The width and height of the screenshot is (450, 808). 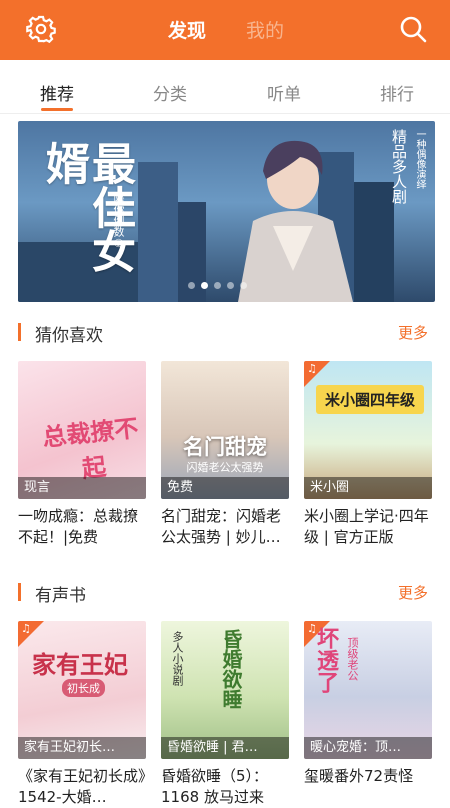 What do you see at coordinates (225, 430) in the screenshot?
I see `book-cover: 名门甜宠 闪婚老公太强势 免费` at bounding box center [225, 430].